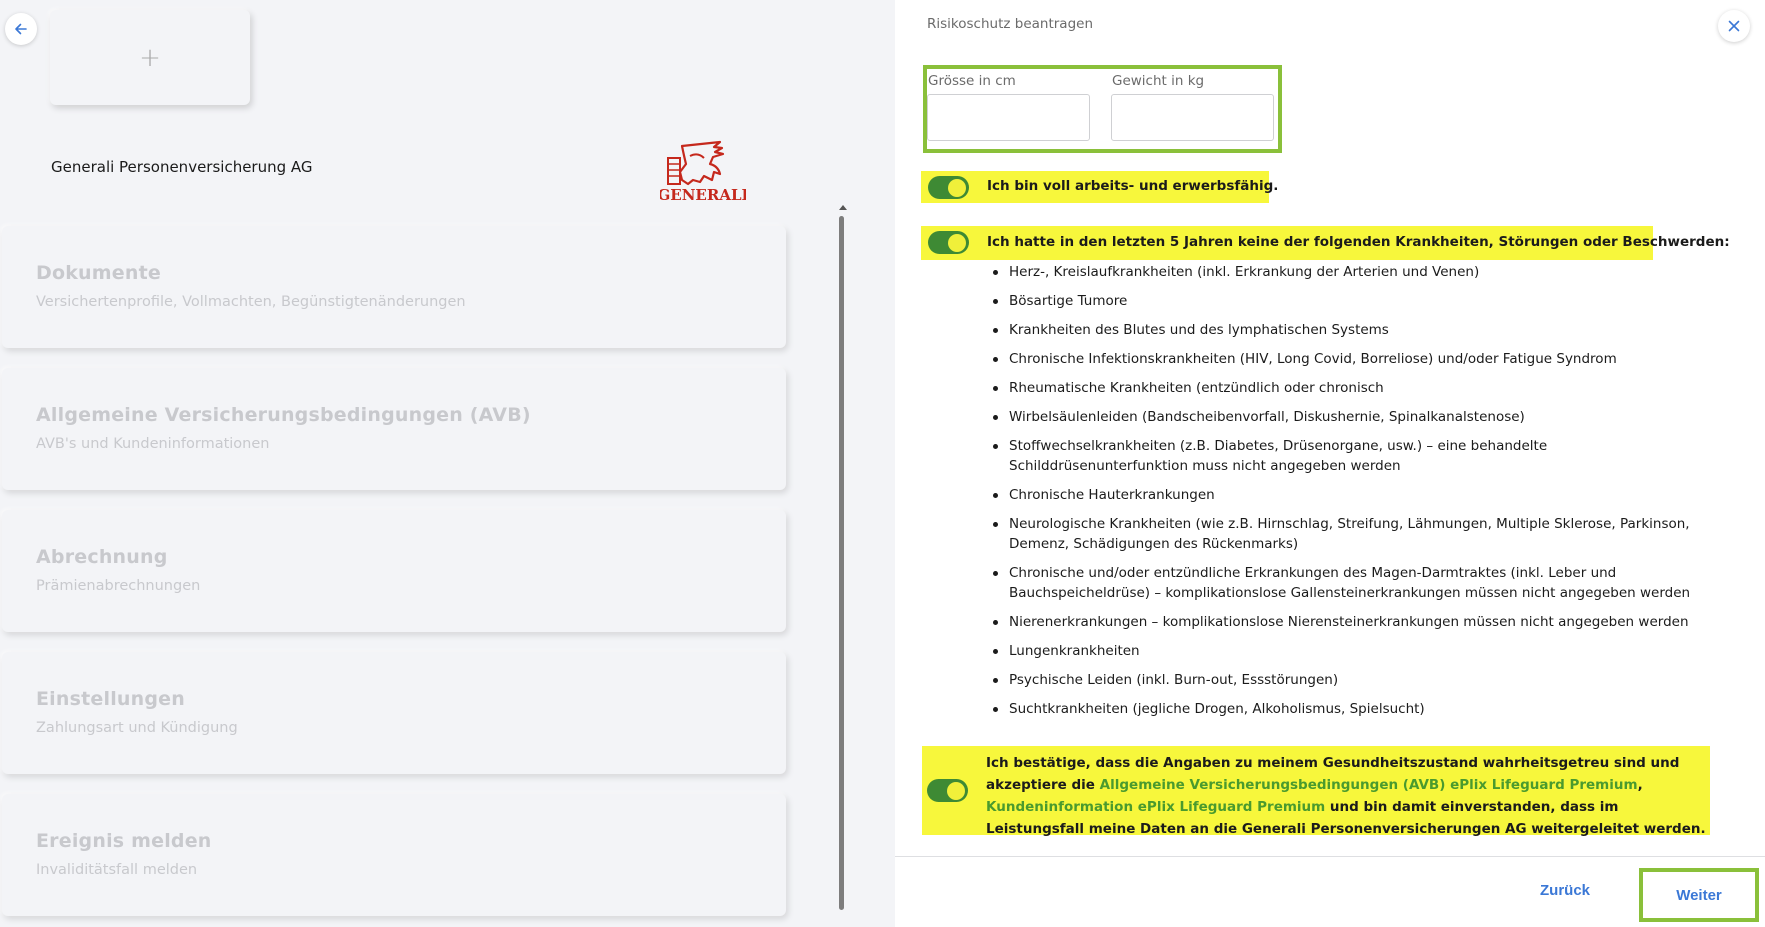  I want to click on scrollbar-thumb, so click(841, 563).